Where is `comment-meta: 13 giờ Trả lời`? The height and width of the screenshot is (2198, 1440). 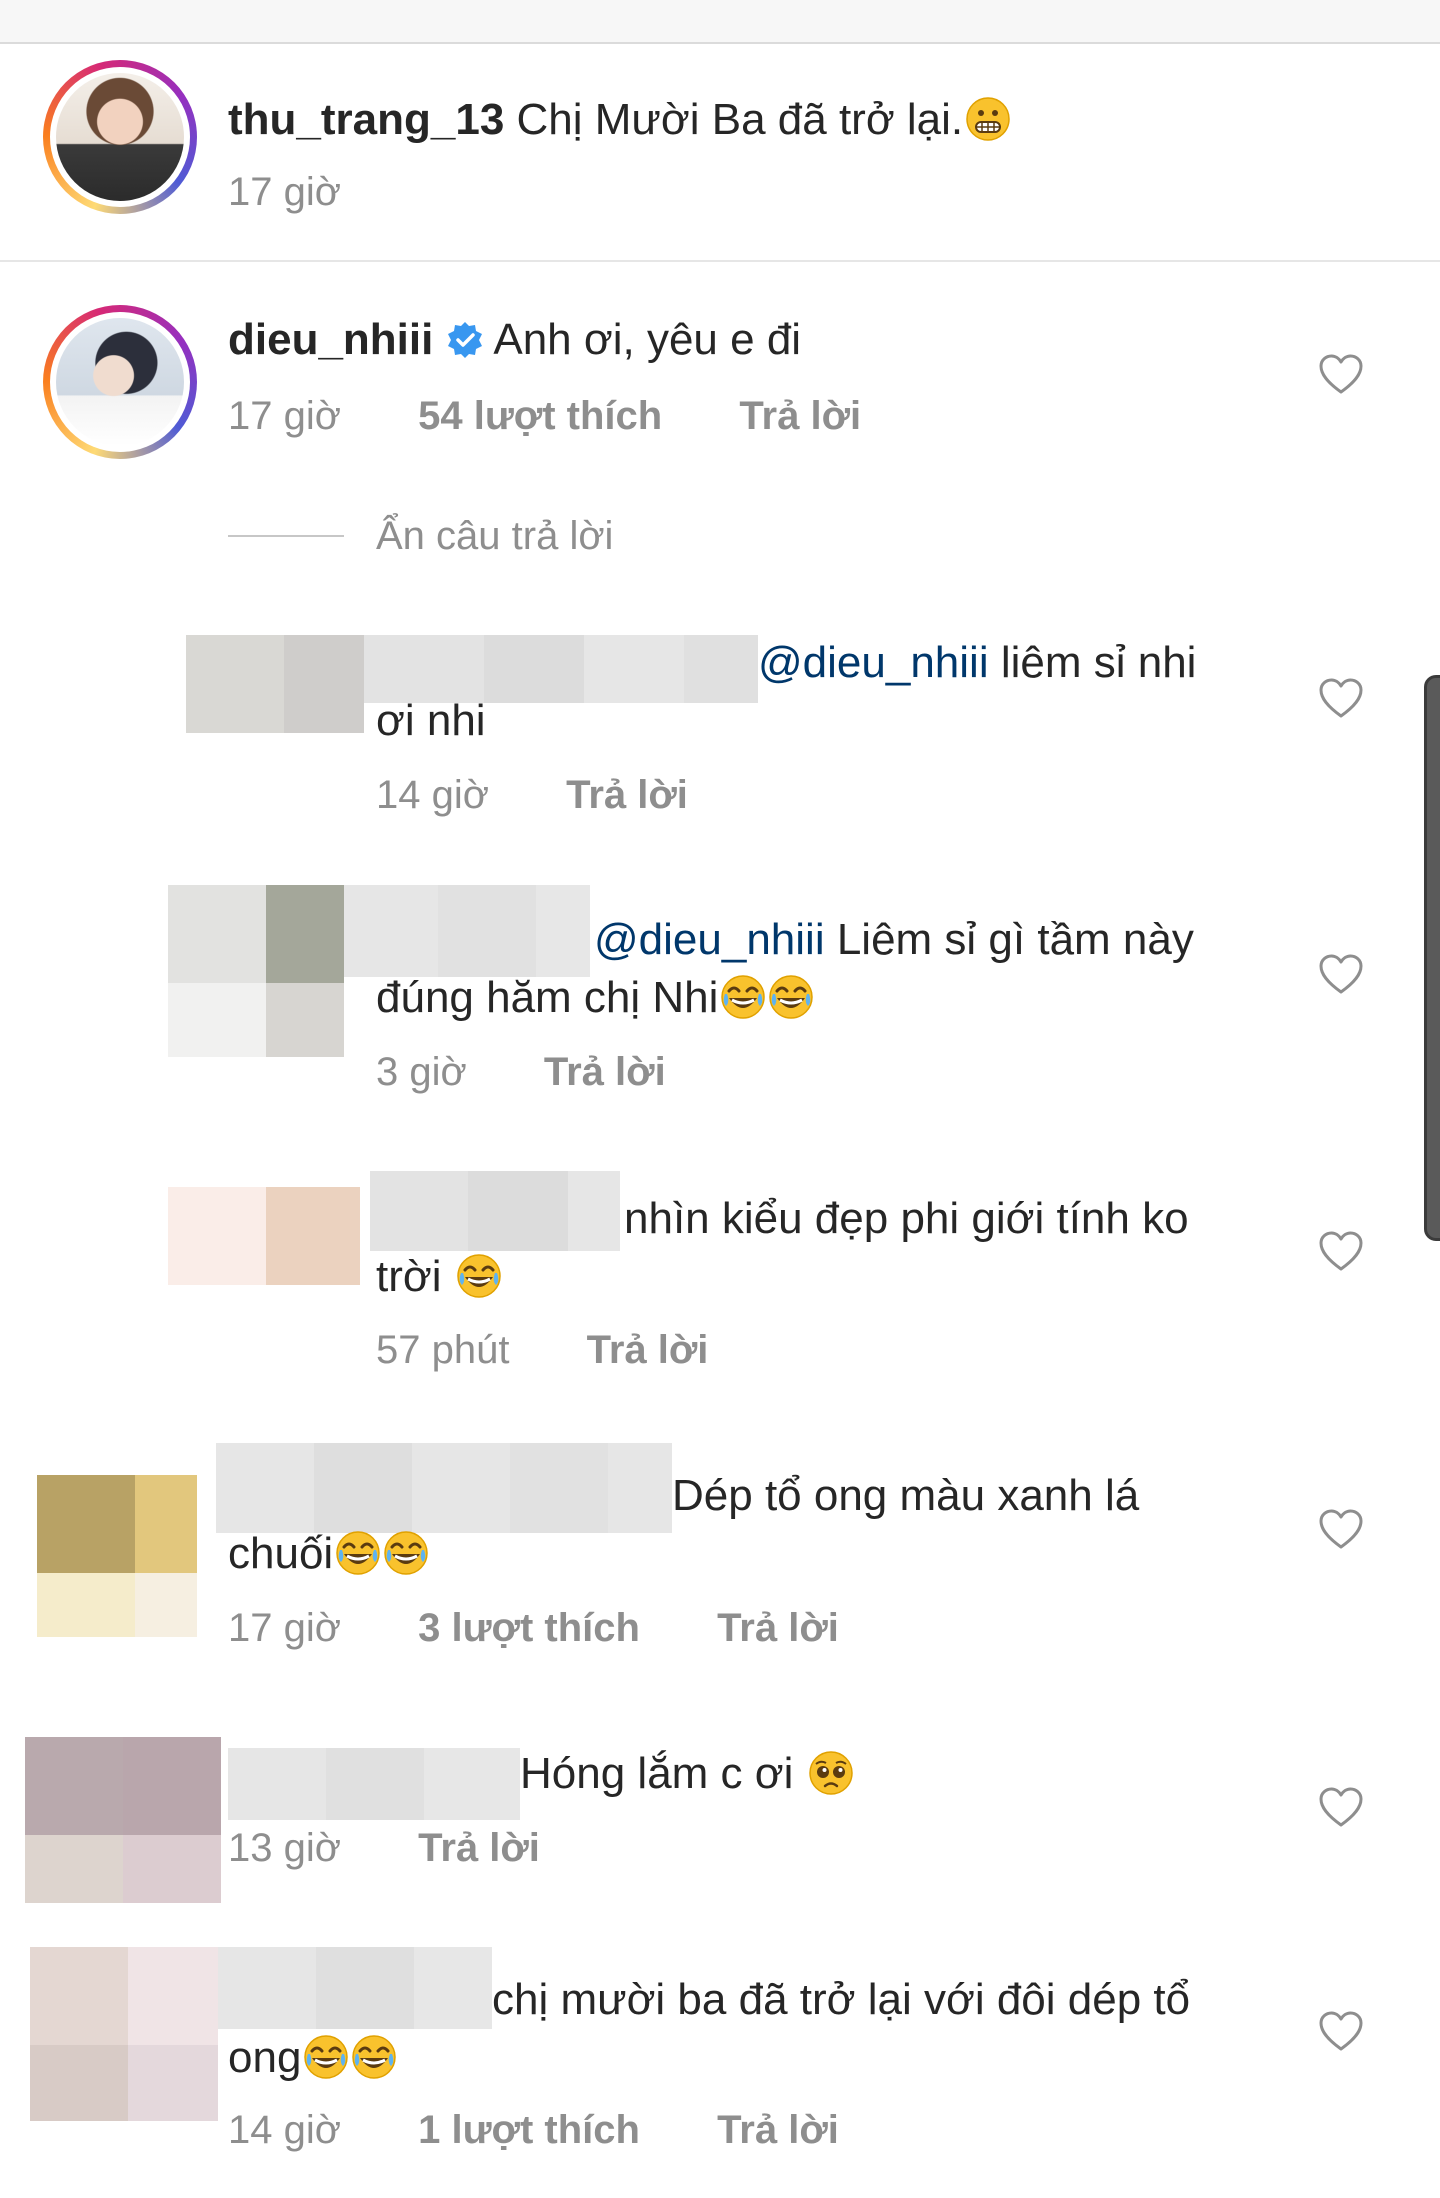 comment-meta: 13 giờ Trả lời is located at coordinates (384, 1848).